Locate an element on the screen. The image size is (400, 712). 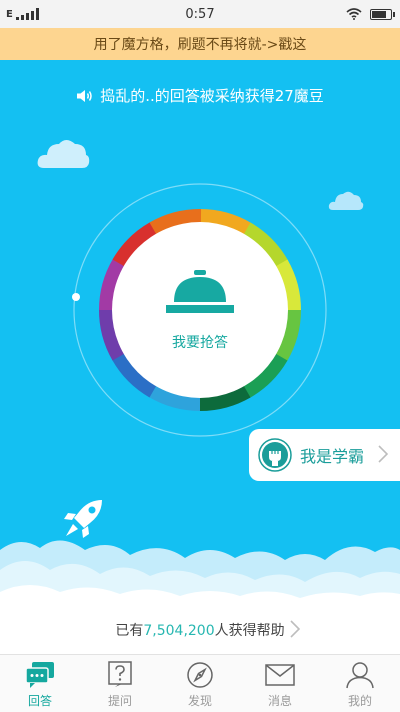
status-right is located at coordinates (373, 14).